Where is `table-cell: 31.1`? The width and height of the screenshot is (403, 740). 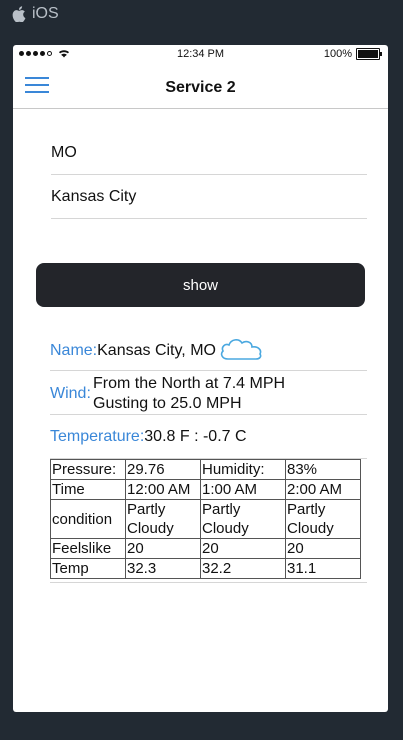
table-cell: 31.1 is located at coordinates (323, 568).